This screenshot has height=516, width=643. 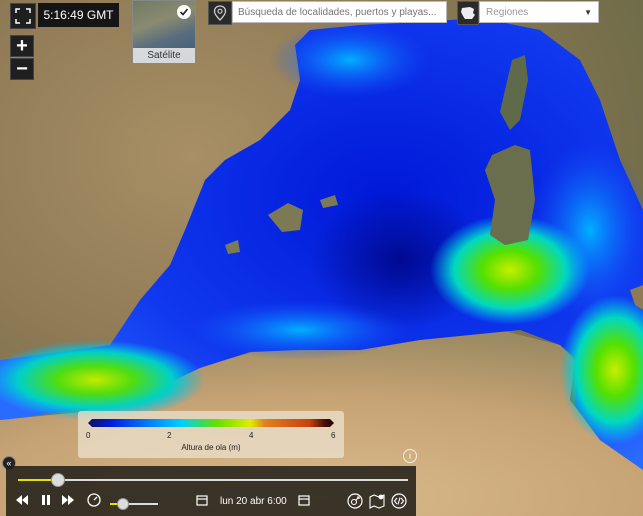 What do you see at coordinates (211, 434) in the screenshot?
I see `wave-height-legend: 0 2 4 6 Altura de ola (m)` at bounding box center [211, 434].